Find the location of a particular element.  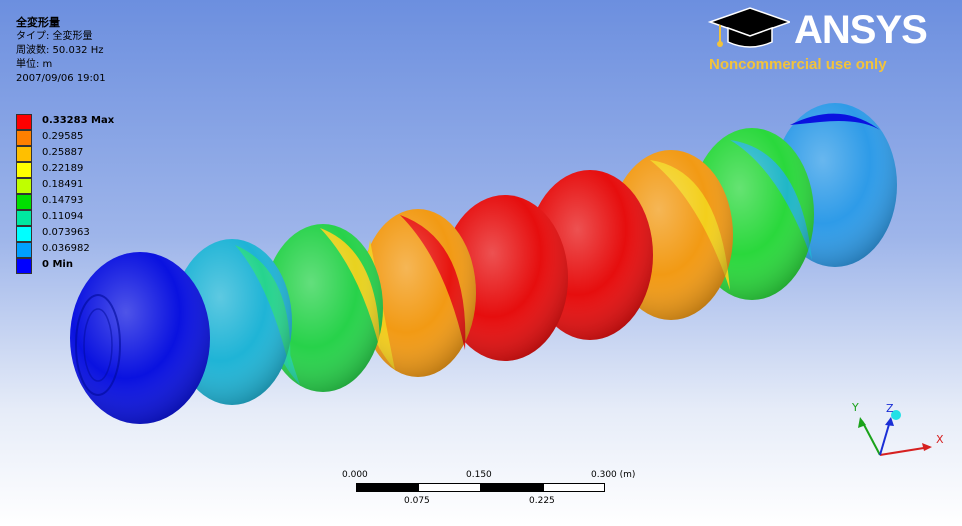

noncommercial-notice: Noncommercial use only is located at coordinates (798, 64).